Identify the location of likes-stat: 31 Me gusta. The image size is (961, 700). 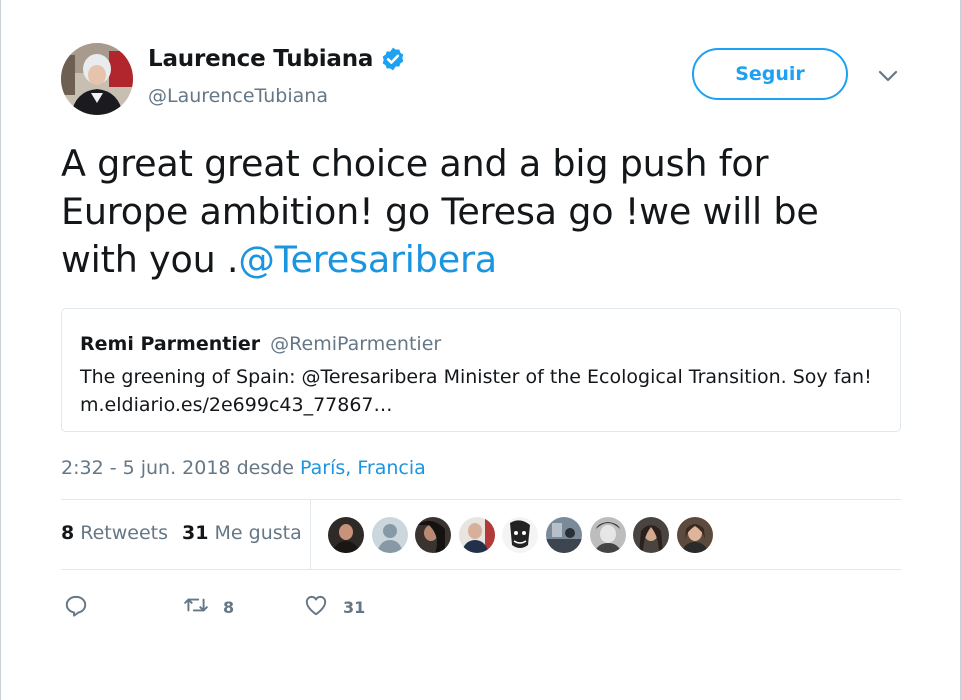
(242, 533).